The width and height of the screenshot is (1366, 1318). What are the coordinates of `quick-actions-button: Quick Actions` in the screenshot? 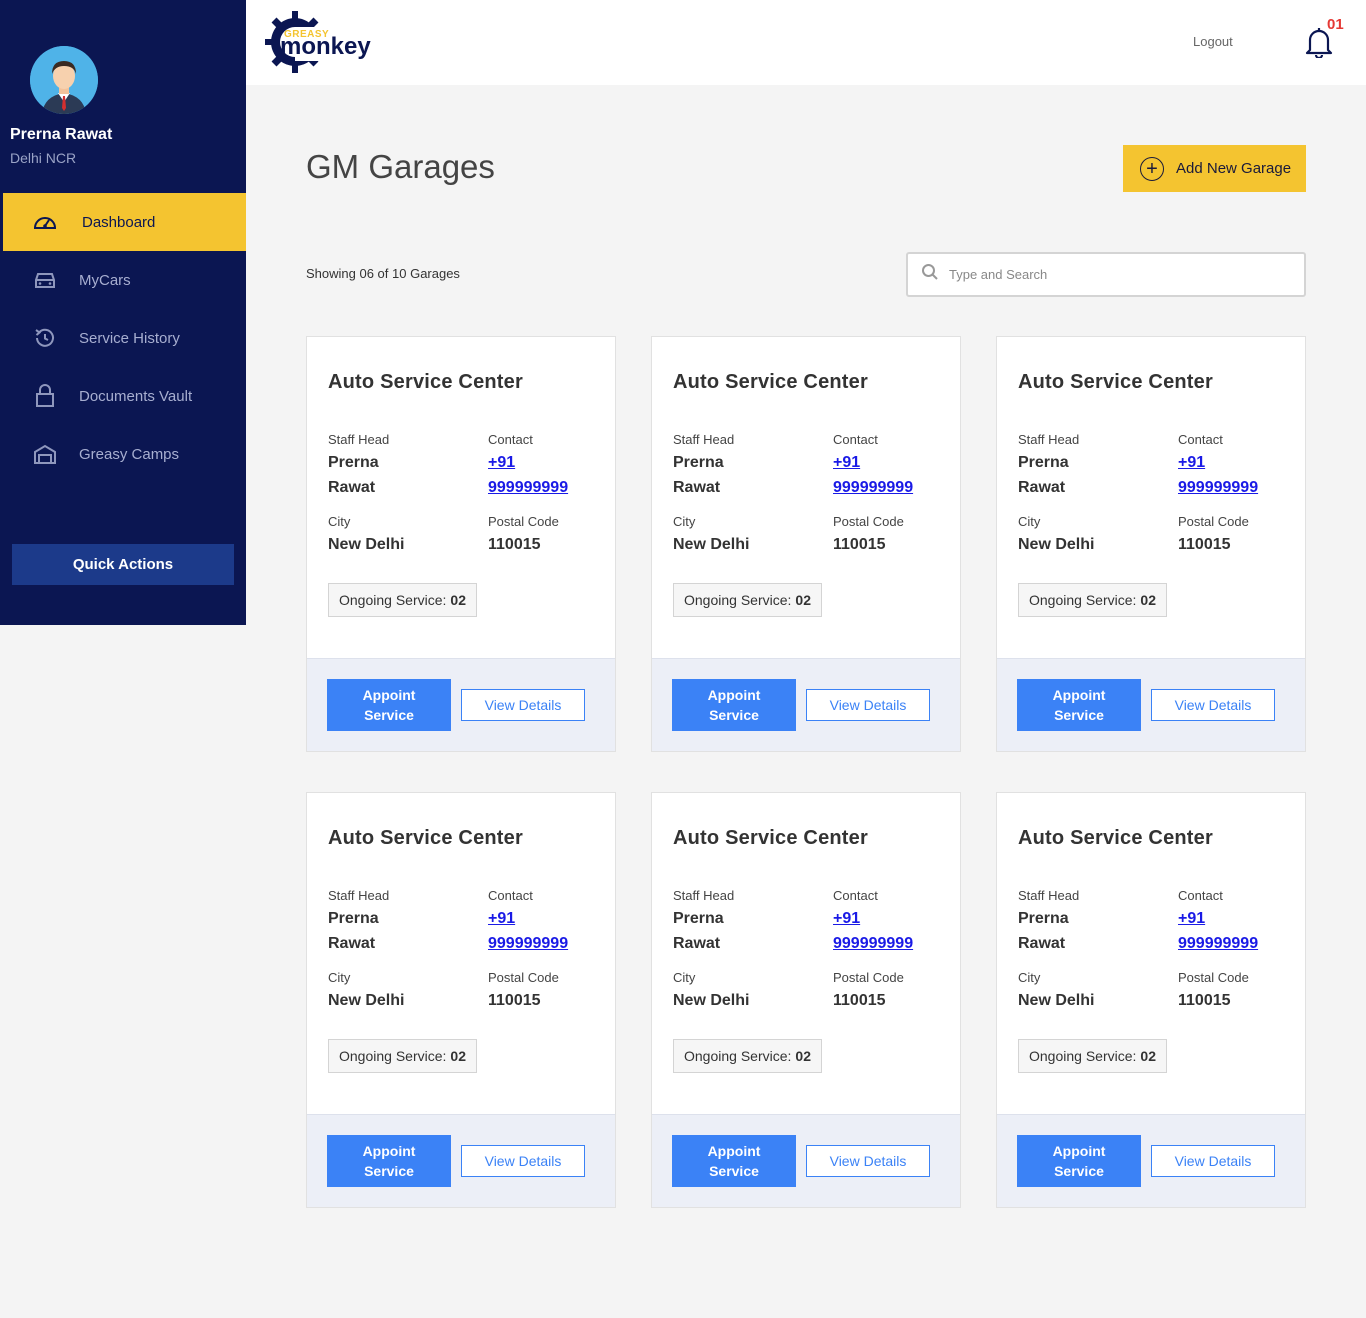 It's located at (123, 564).